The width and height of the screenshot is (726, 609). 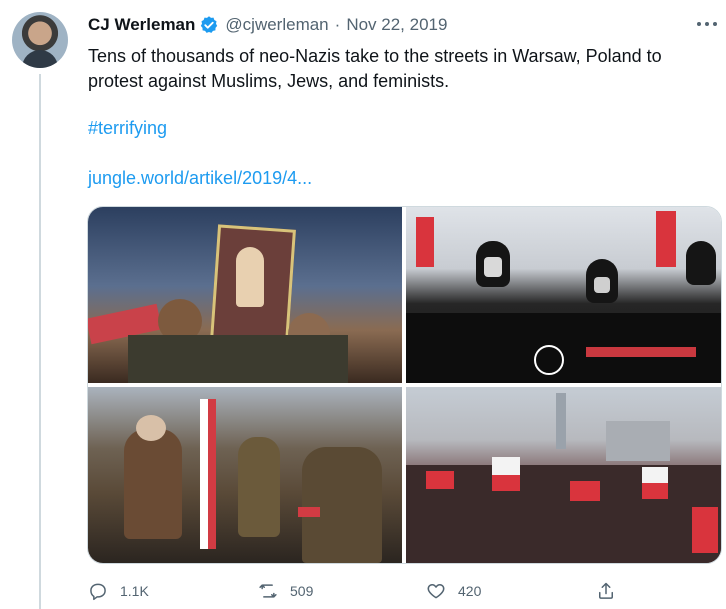 I want to click on tweet-header: CJ Werleman @cjwerleman · Nov 22, 2019, so click(x=267, y=25).